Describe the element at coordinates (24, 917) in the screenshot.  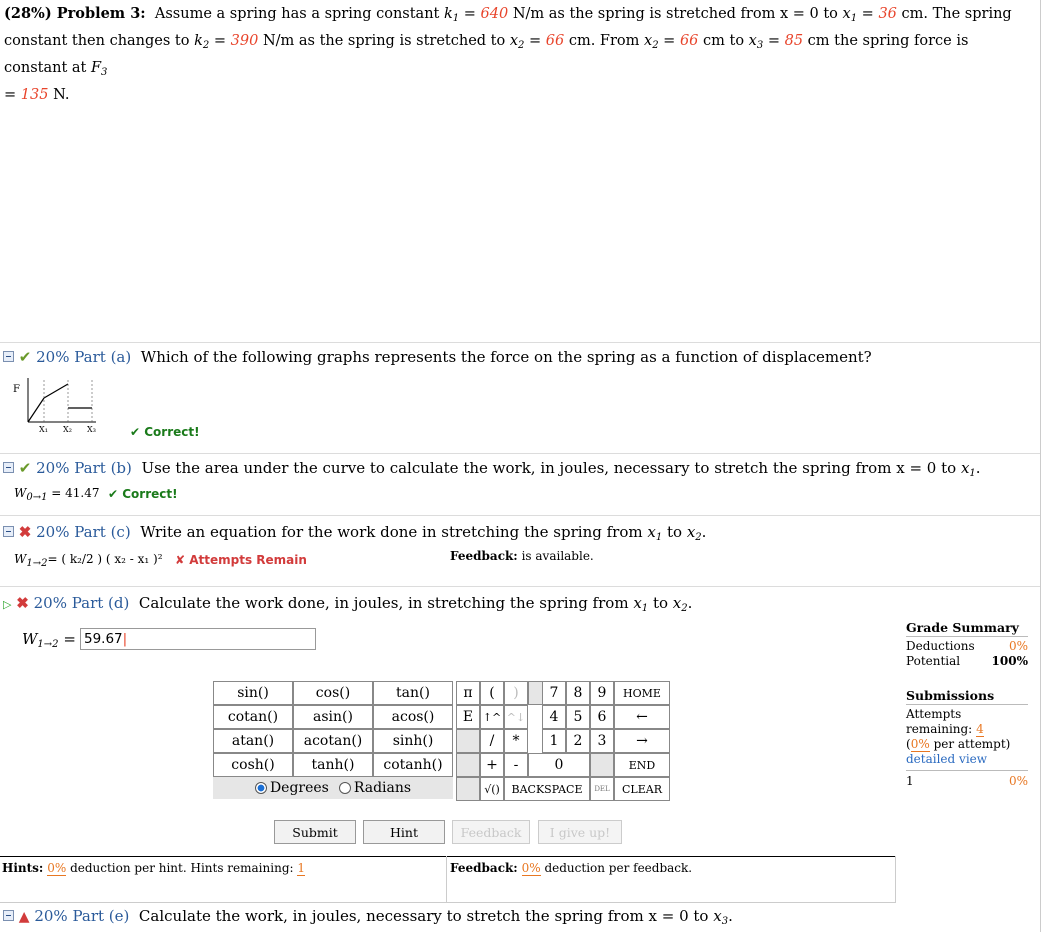
I see `warning-icon: ▲` at that location.